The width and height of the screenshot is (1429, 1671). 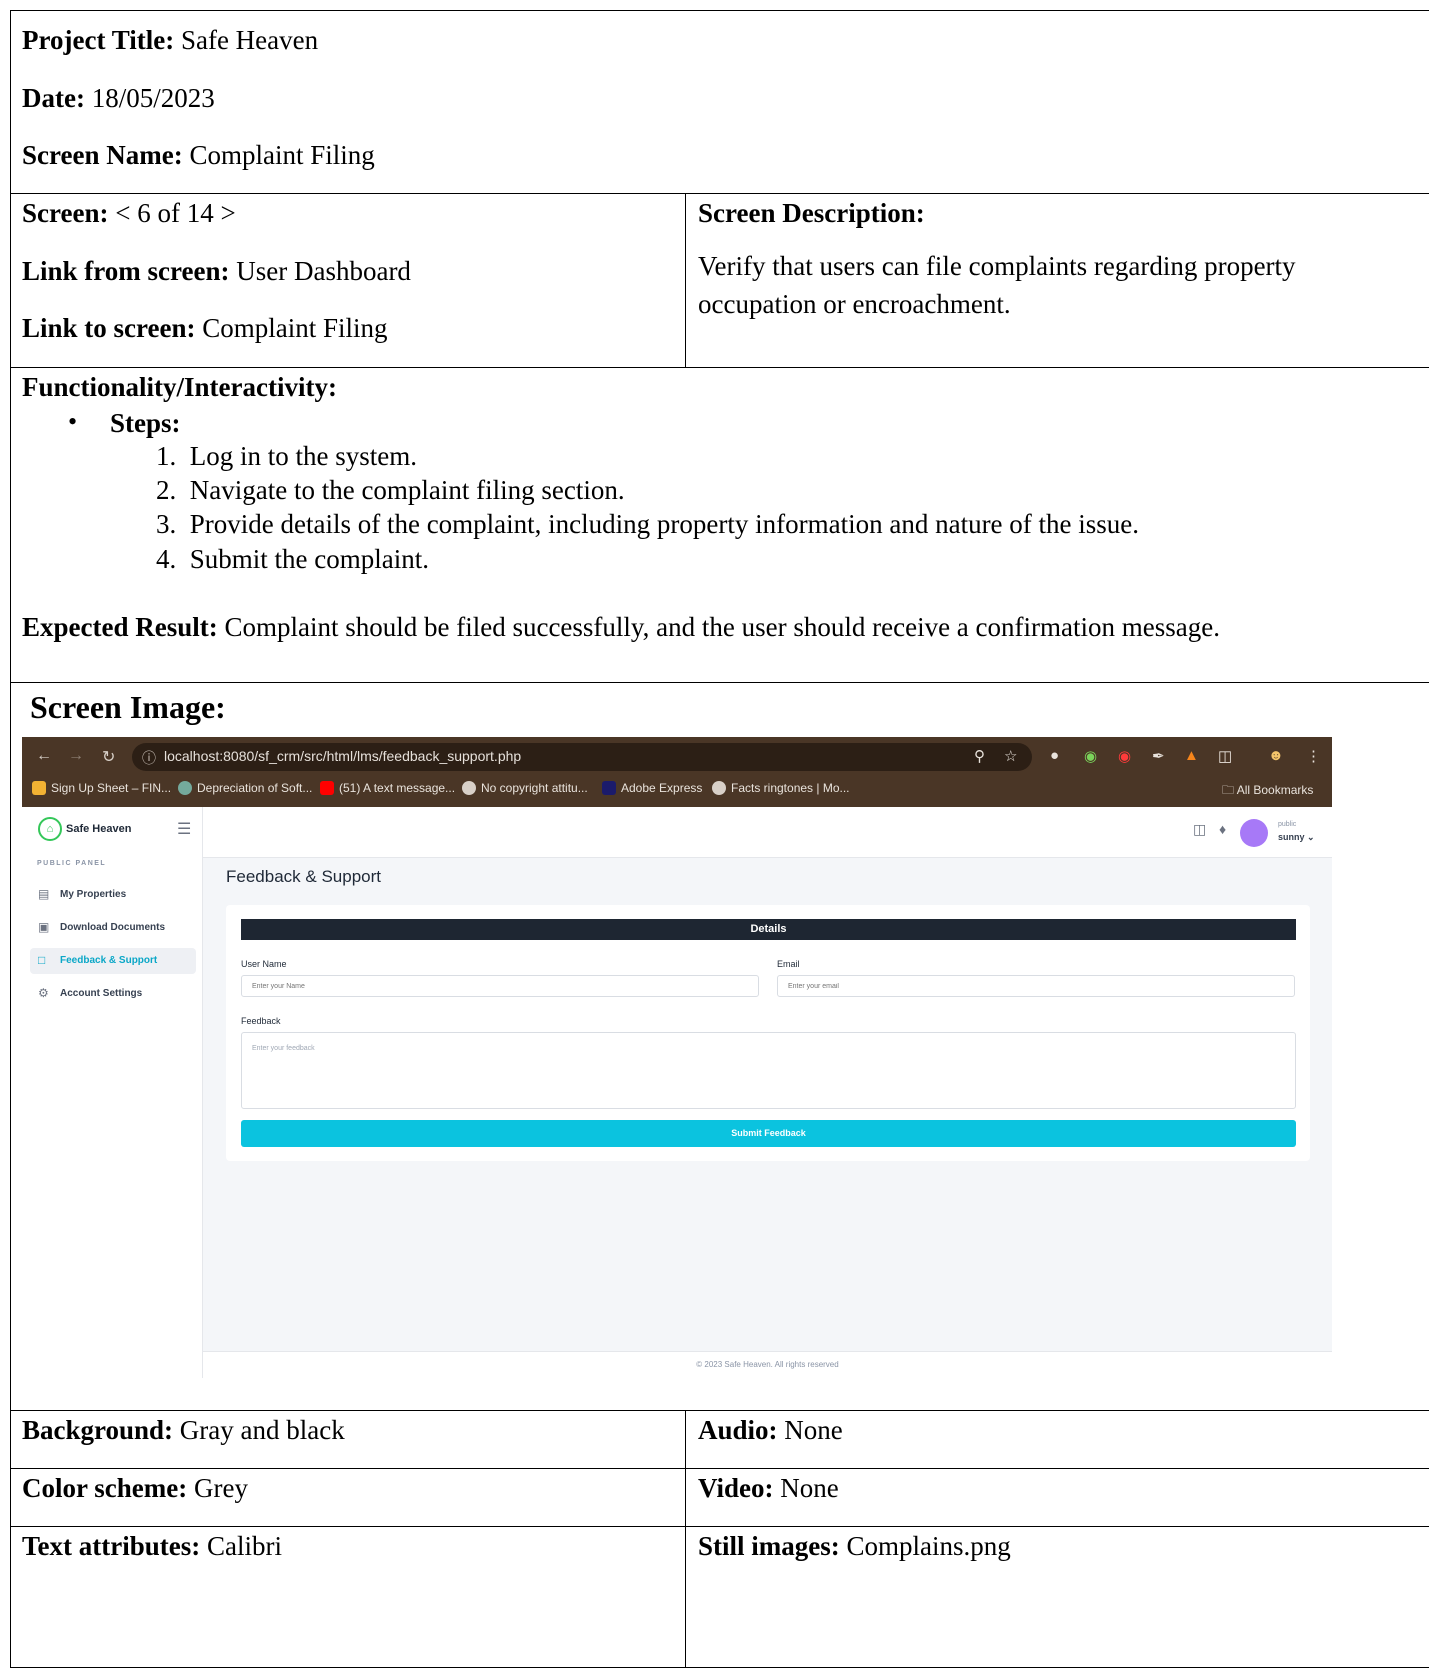 What do you see at coordinates (1036, 986) in the screenshot?
I see `email-input` at bounding box center [1036, 986].